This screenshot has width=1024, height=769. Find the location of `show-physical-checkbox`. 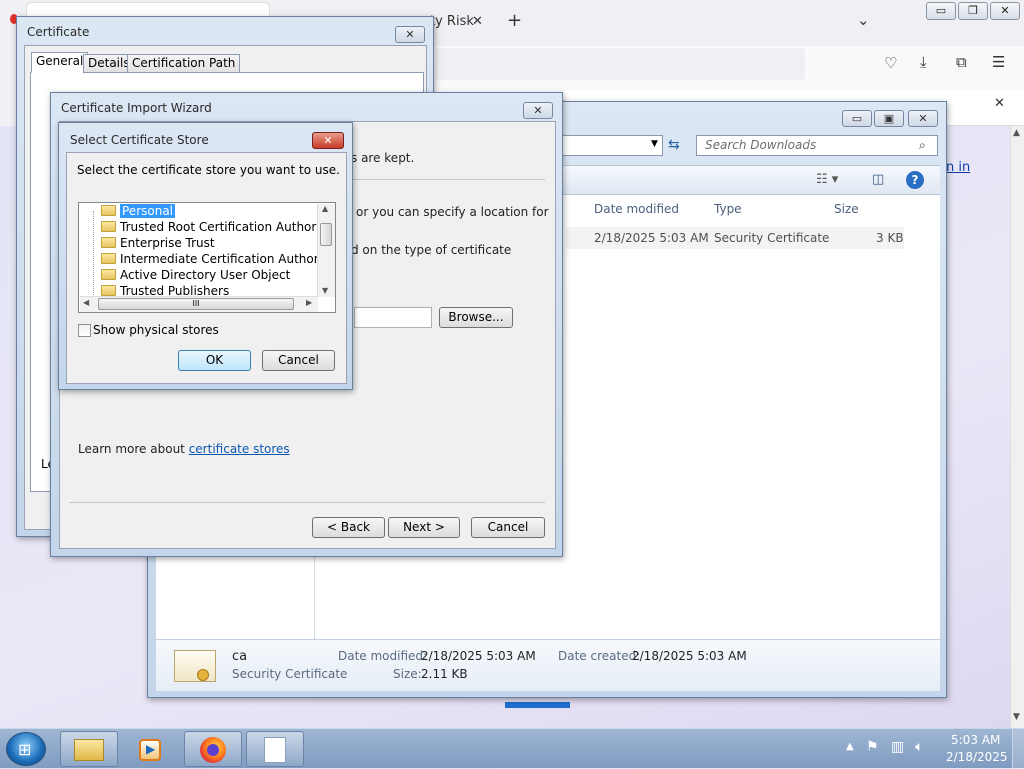

show-physical-checkbox is located at coordinates (84, 330).